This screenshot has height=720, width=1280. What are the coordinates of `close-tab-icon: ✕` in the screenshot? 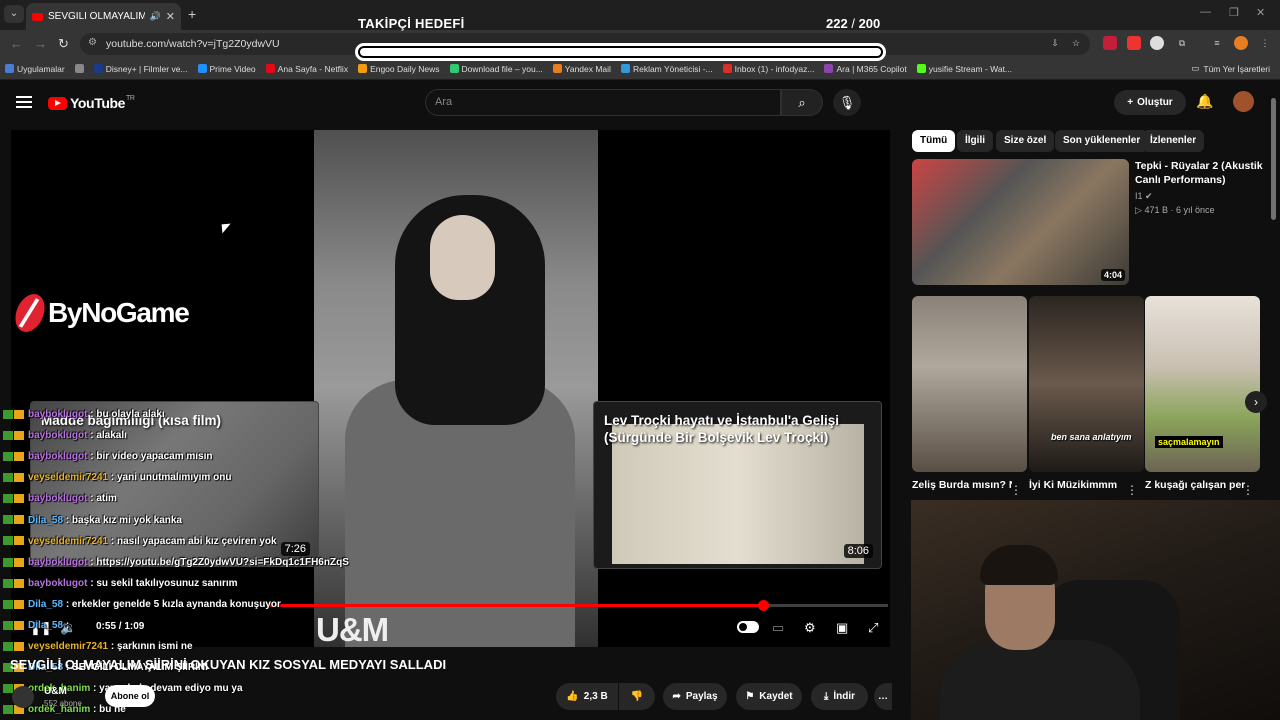 It's located at (170, 16).